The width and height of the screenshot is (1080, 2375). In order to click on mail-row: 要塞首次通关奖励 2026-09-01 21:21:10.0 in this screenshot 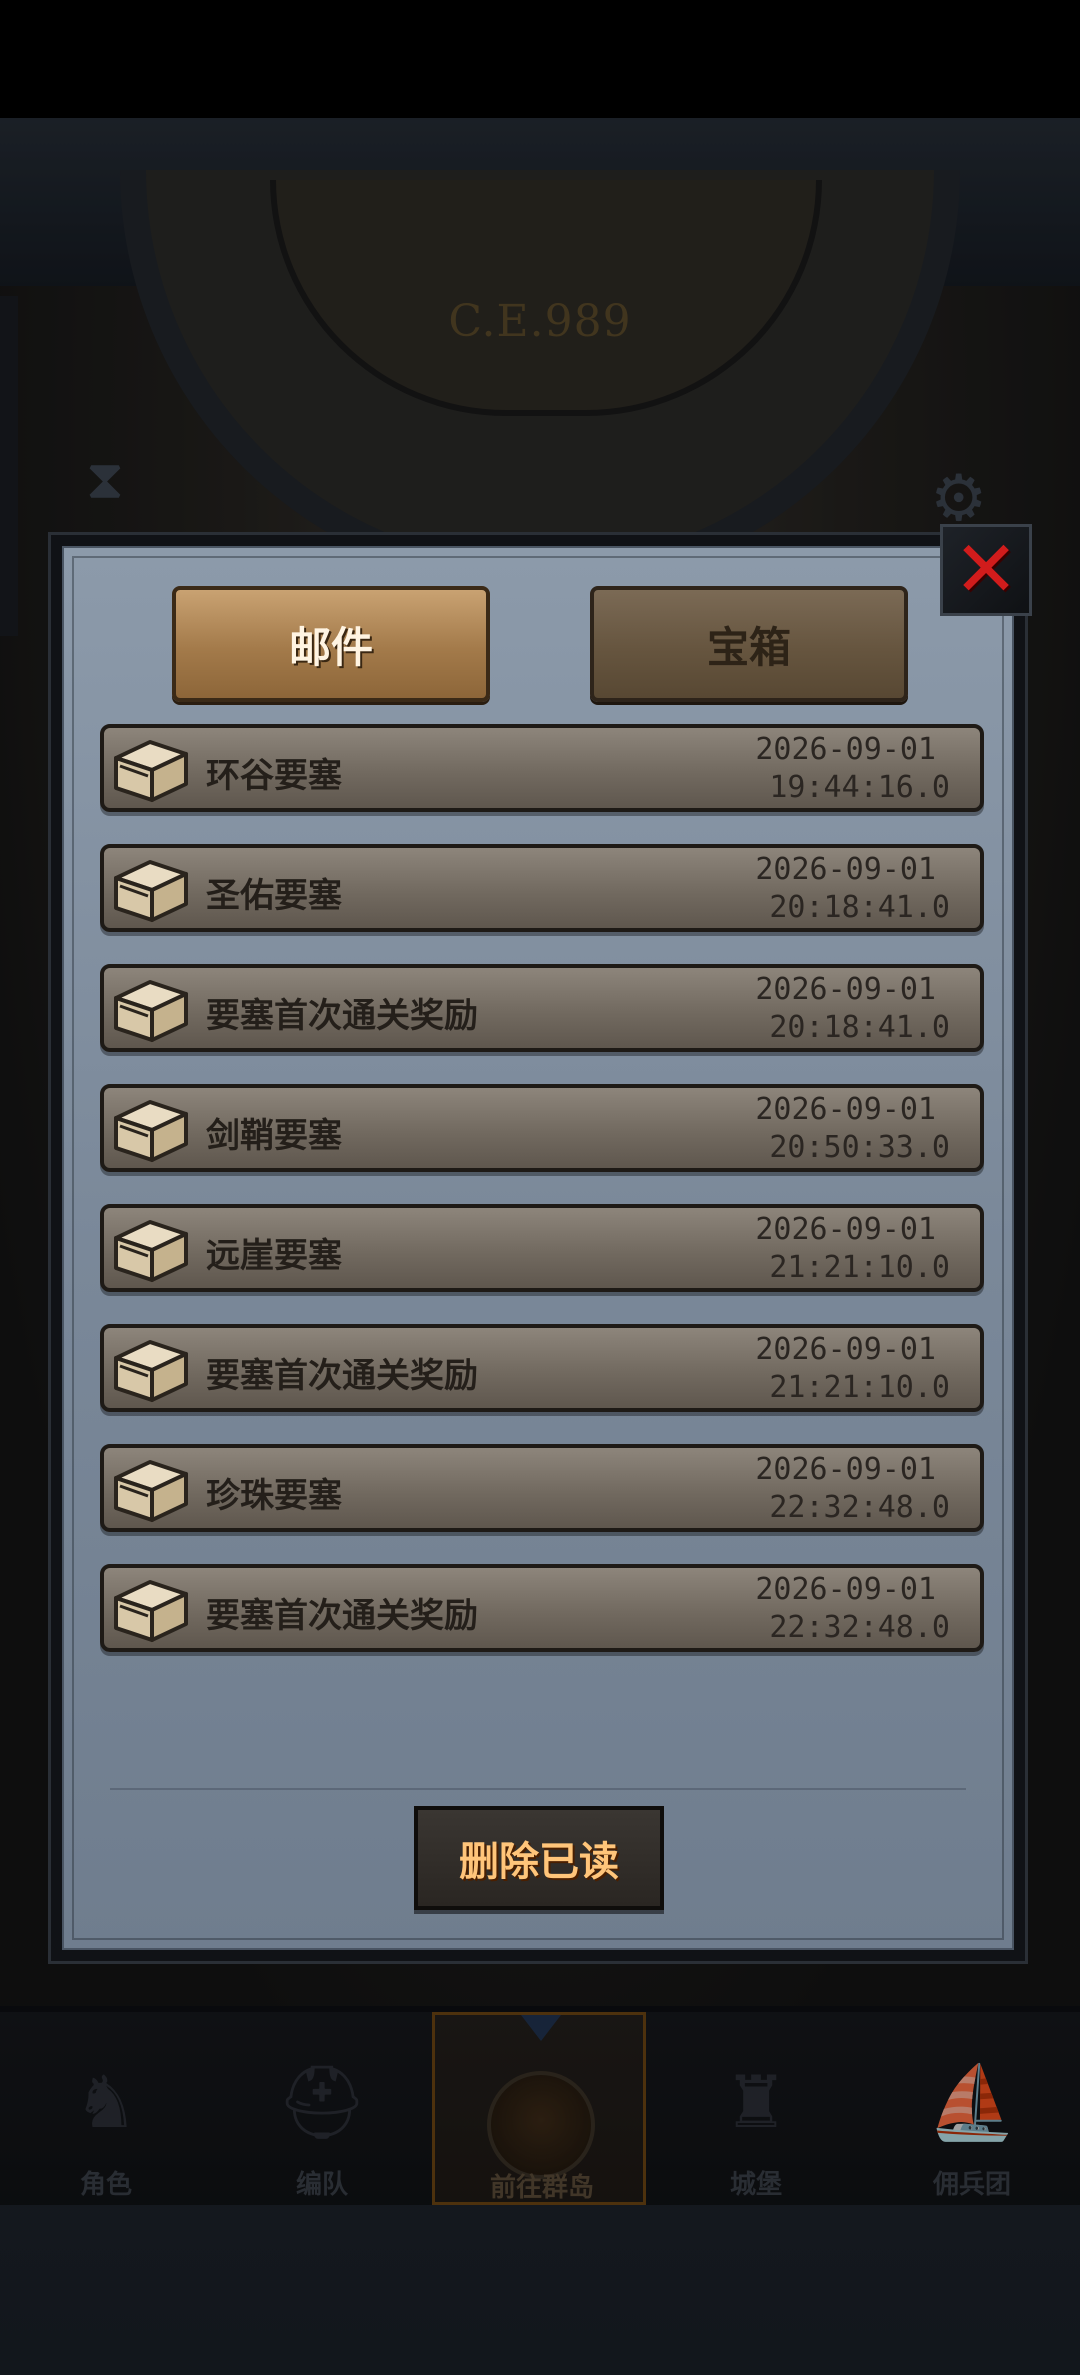, I will do `click(542, 1368)`.